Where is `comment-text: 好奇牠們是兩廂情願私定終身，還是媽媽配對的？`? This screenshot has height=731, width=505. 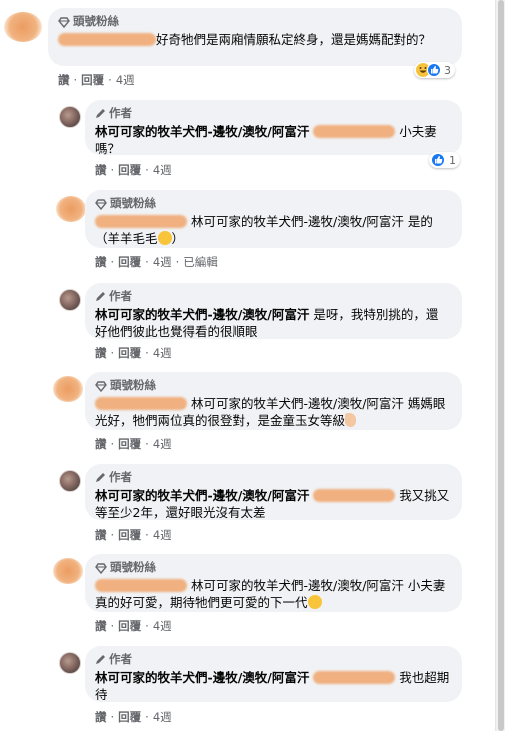
comment-text: 好奇牠們是兩廂情願私定終身，還是媽媽配對的？ is located at coordinates (254, 39).